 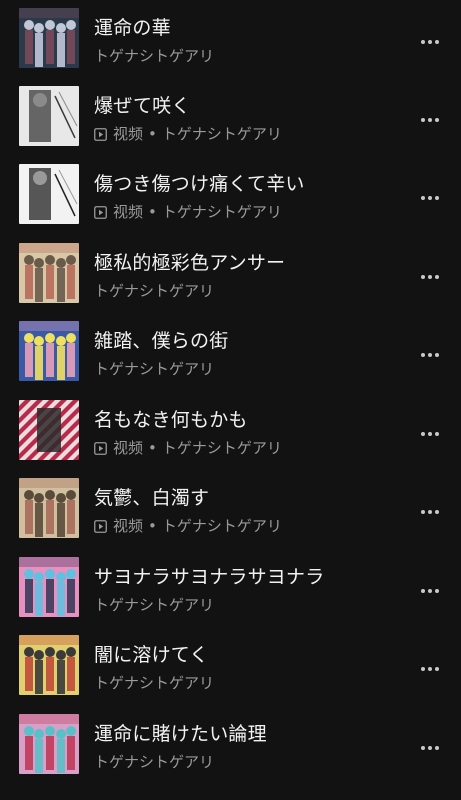 I want to click on song-row: 名もなき何もかも视频 • トゲナシトゲアリ, so click(x=230, y=433).